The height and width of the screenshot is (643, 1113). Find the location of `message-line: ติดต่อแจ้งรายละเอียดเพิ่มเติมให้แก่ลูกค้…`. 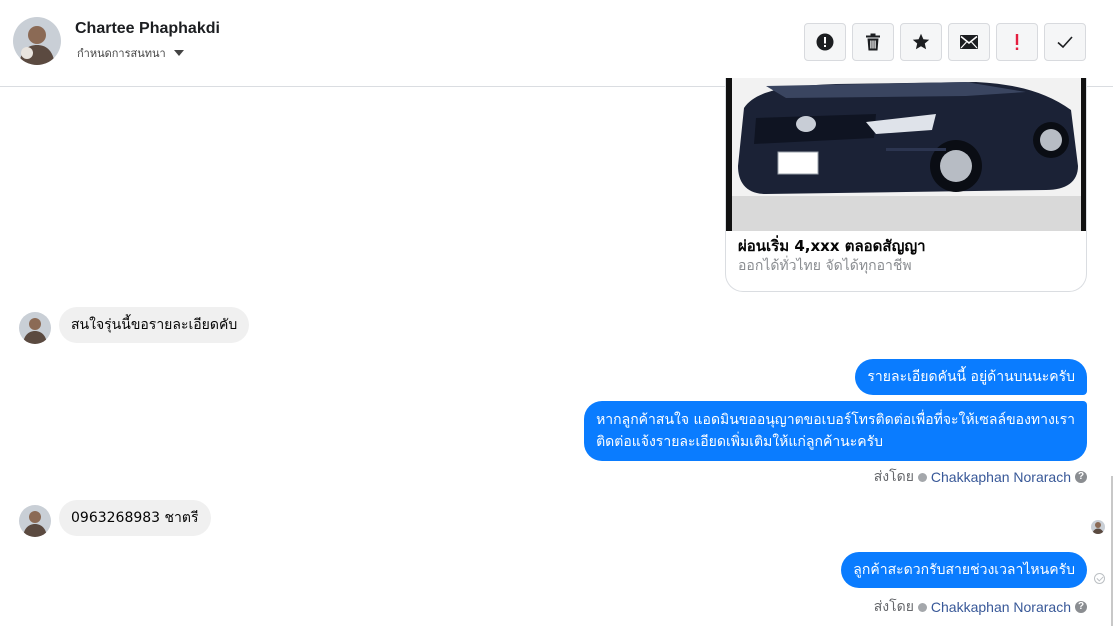

message-line: ติดต่อแจ้งรายละเอียดเพิ่มเติมให้แก่ลูกค้… is located at coordinates (740, 442).